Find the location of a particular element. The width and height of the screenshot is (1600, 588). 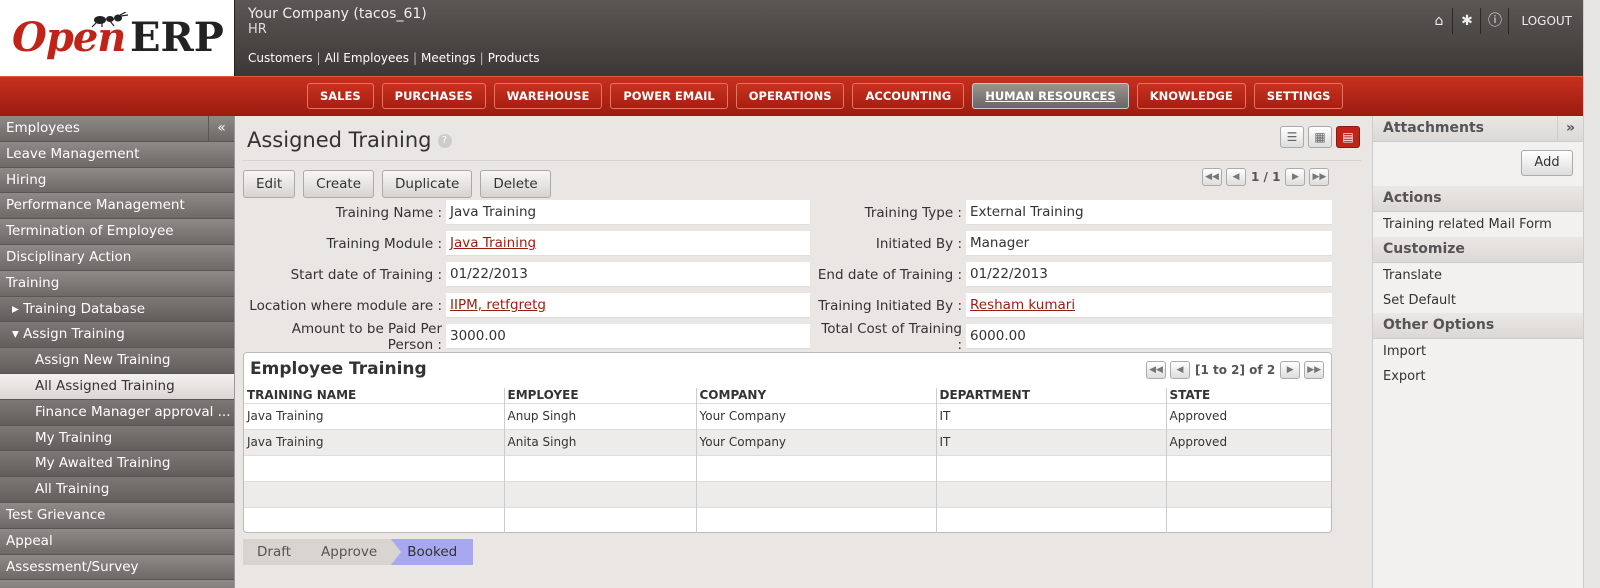

next-page-icon: ▶ is located at coordinates (1290, 370).